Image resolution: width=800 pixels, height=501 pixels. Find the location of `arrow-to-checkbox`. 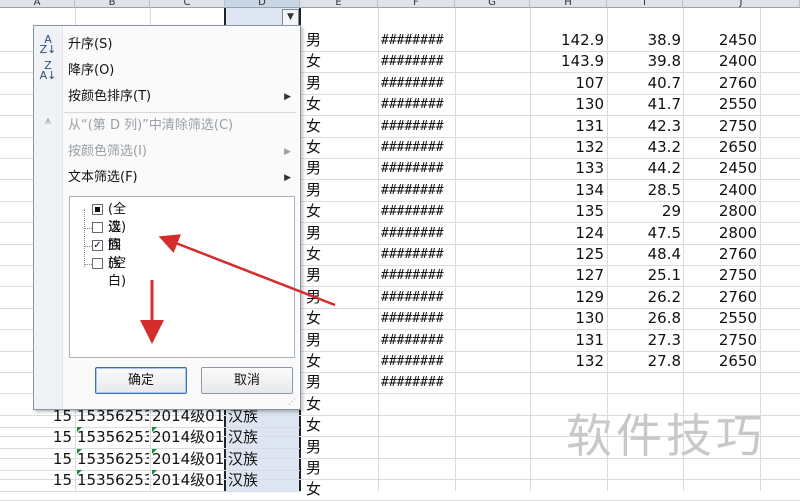

arrow-to-checkbox is located at coordinates (247, 270).